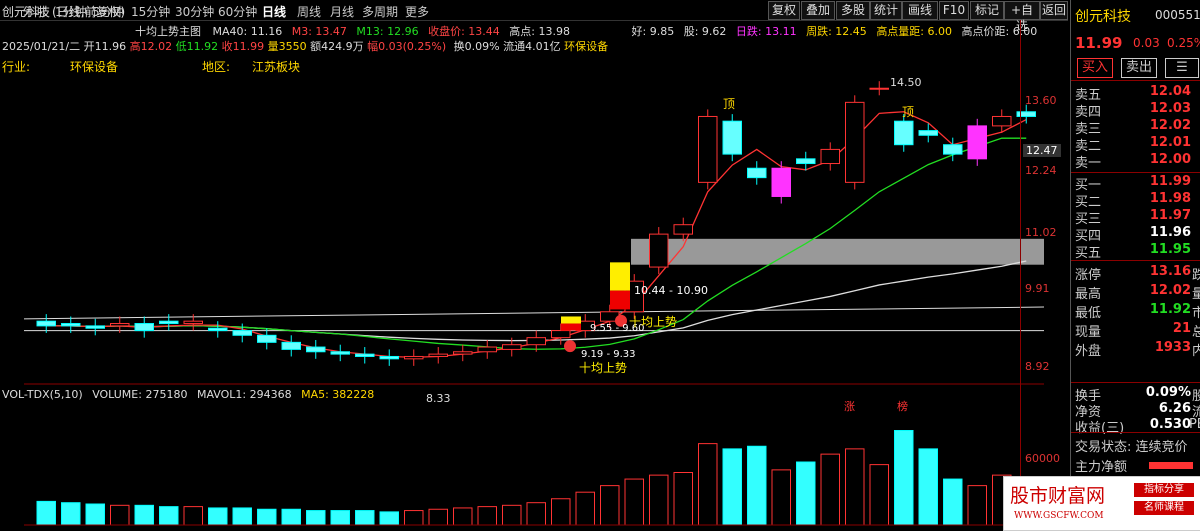 The height and width of the screenshot is (531, 1200). What do you see at coordinates (417, 11) in the screenshot?
I see `tab-10: 更多` at bounding box center [417, 11].